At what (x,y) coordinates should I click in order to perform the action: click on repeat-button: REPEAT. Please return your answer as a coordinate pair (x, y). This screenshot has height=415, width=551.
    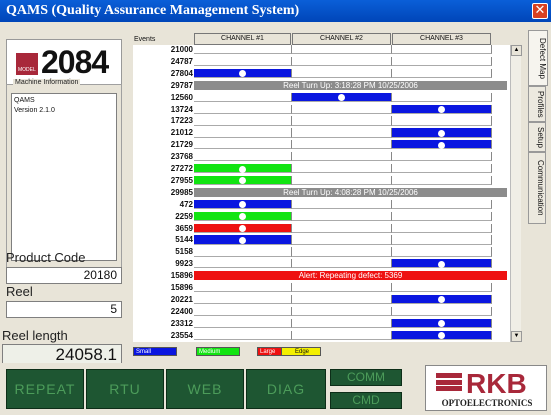
    Looking at the image, I should click on (45, 389).